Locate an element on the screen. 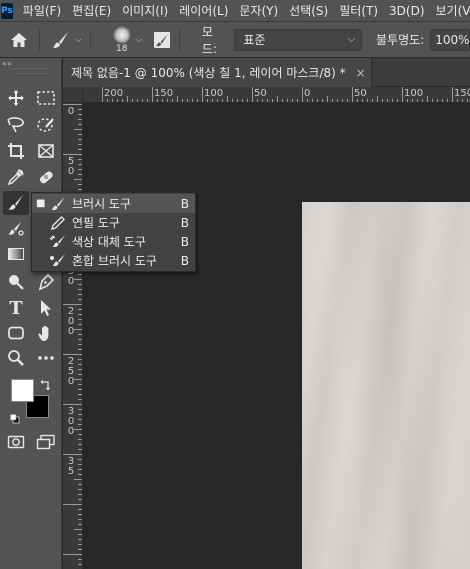 The image size is (470, 569). clone-stamp-tool-icon is located at coordinates (16, 229).